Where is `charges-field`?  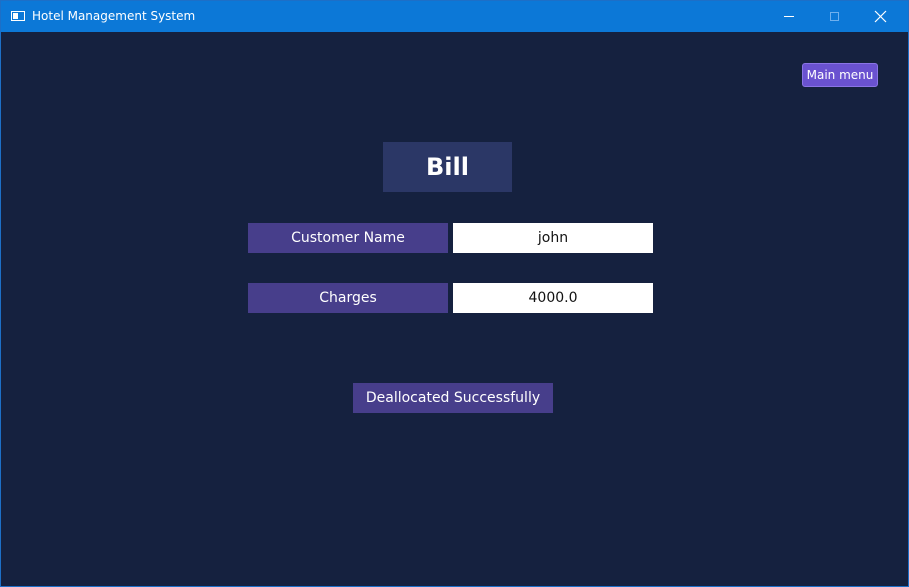 charges-field is located at coordinates (553, 298).